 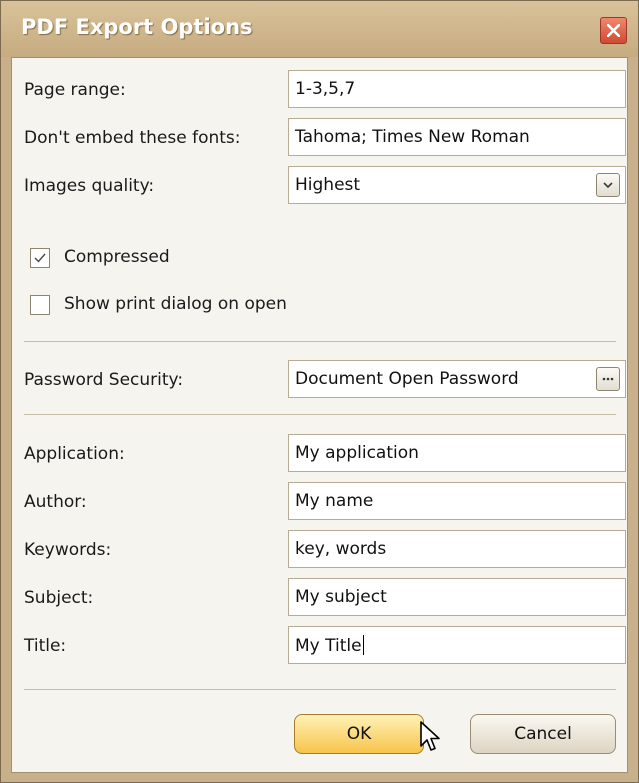 I want to click on no-embed-fonts-input: Tahoma; Times New Roman, so click(x=457, y=137).